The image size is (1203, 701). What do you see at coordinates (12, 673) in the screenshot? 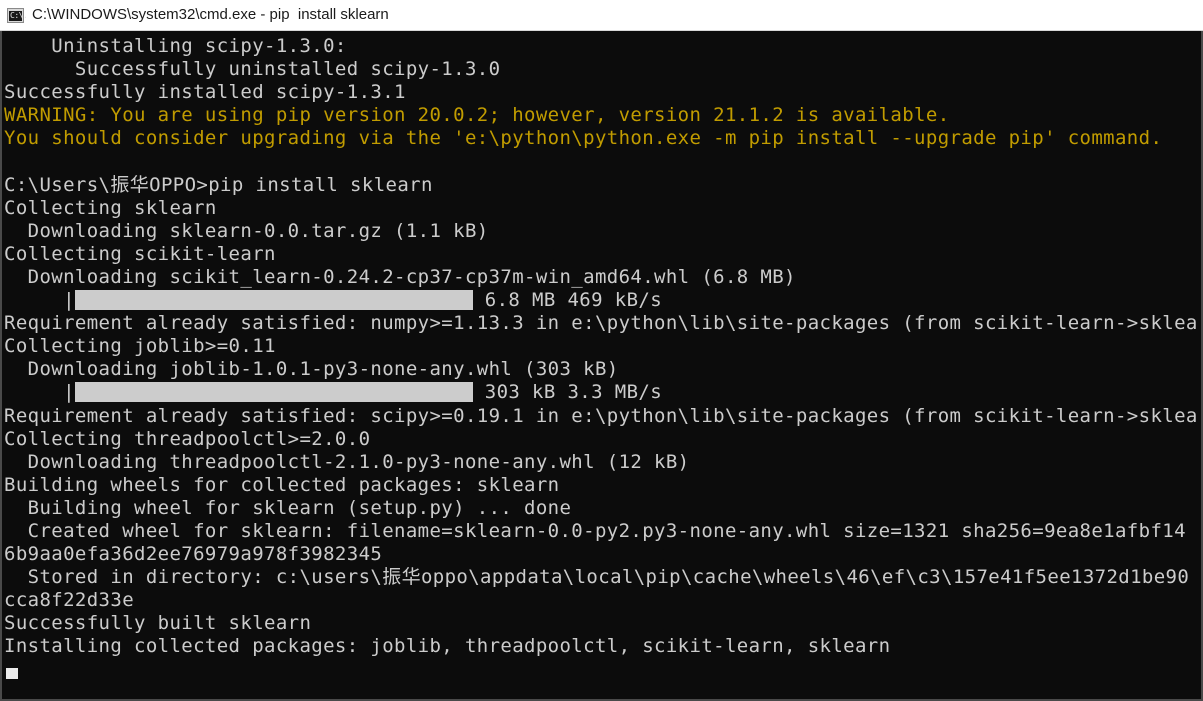
I see `text-cursor` at bounding box center [12, 673].